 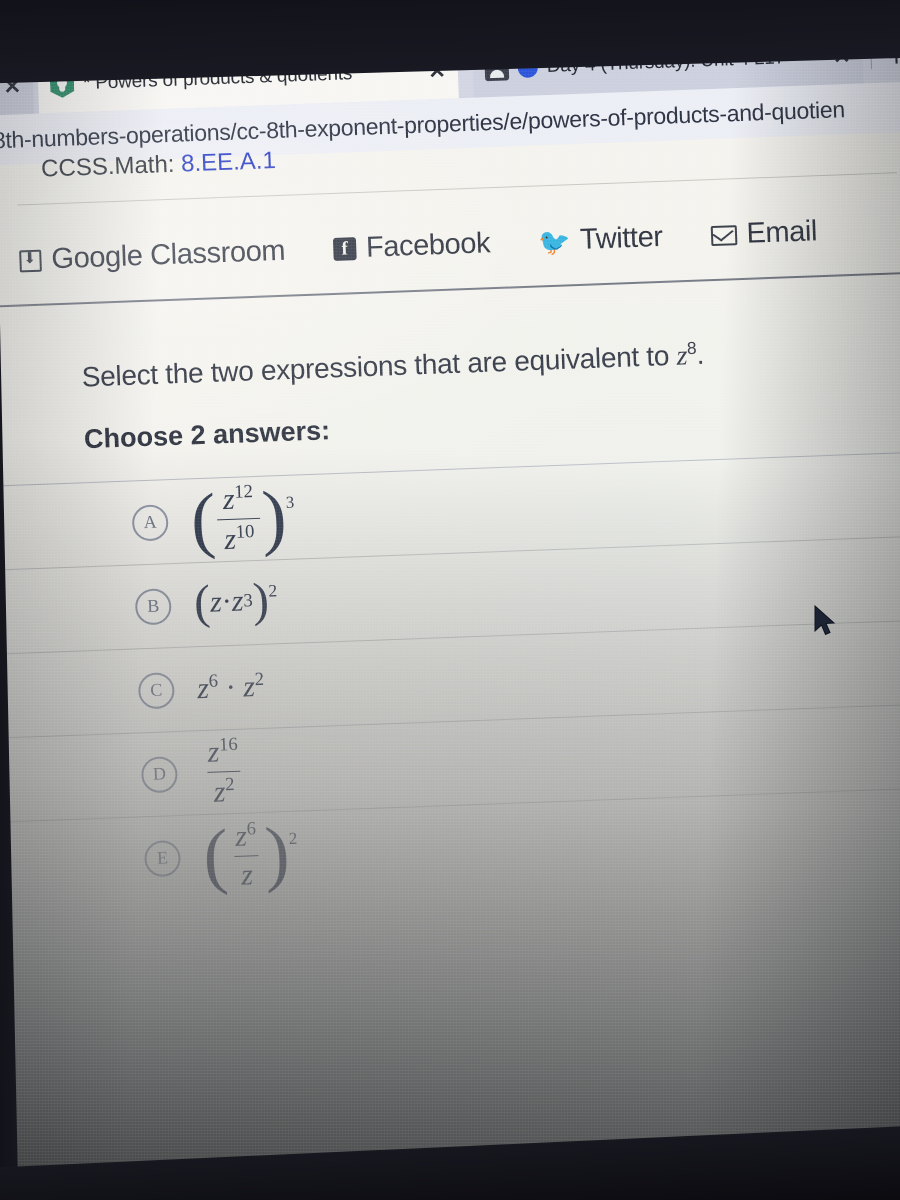 I want to click on radio-bubble-c: C, so click(x=156, y=690).